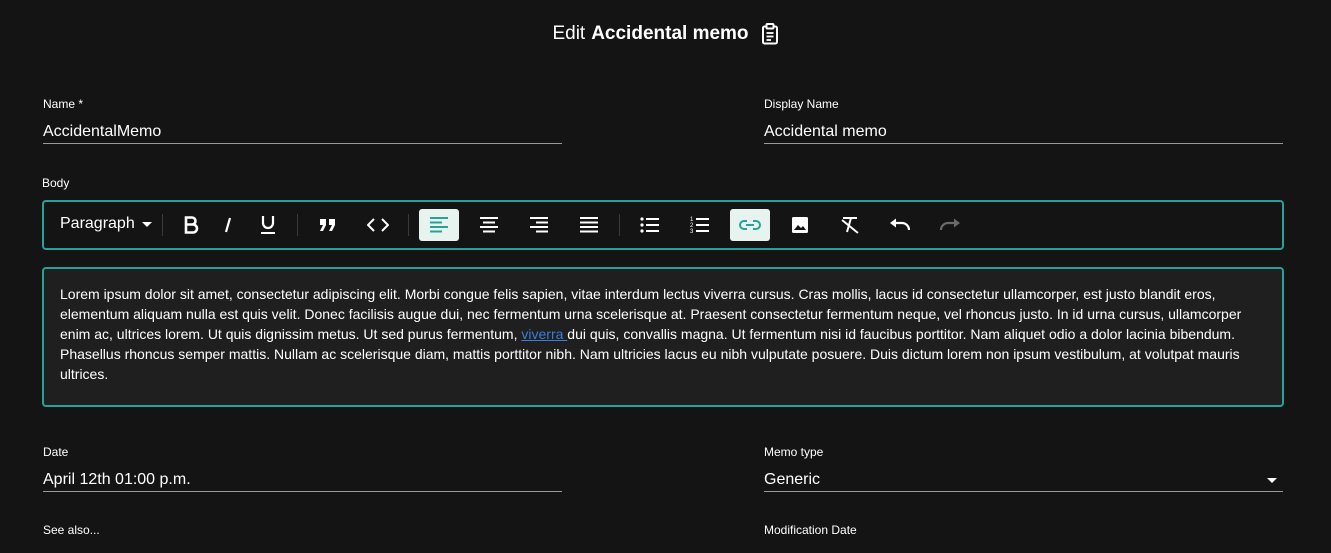 Image resolution: width=1331 pixels, height=553 pixels. Describe the element at coordinates (810, 530) in the screenshot. I see `modification-date-label: Modification Date` at that location.